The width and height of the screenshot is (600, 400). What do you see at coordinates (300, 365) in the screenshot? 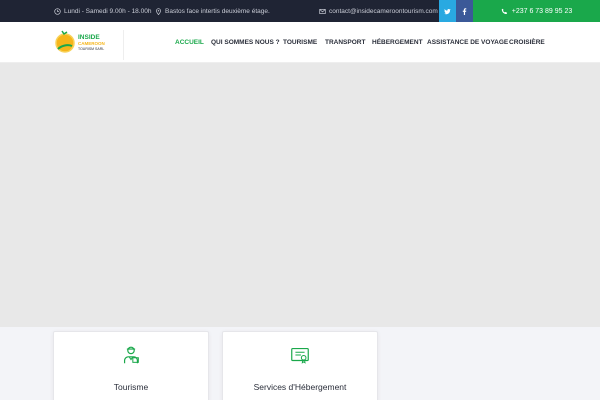
I see `service-card-hebergement: Services d'Hébergement` at bounding box center [300, 365].